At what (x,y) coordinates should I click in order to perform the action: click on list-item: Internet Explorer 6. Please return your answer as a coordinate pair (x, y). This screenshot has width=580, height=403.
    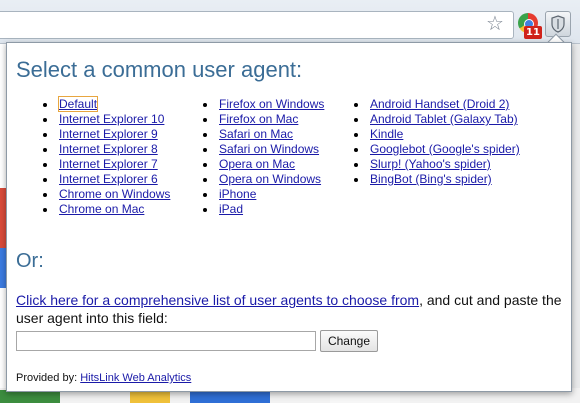
    Looking at the image, I should click on (106, 179).